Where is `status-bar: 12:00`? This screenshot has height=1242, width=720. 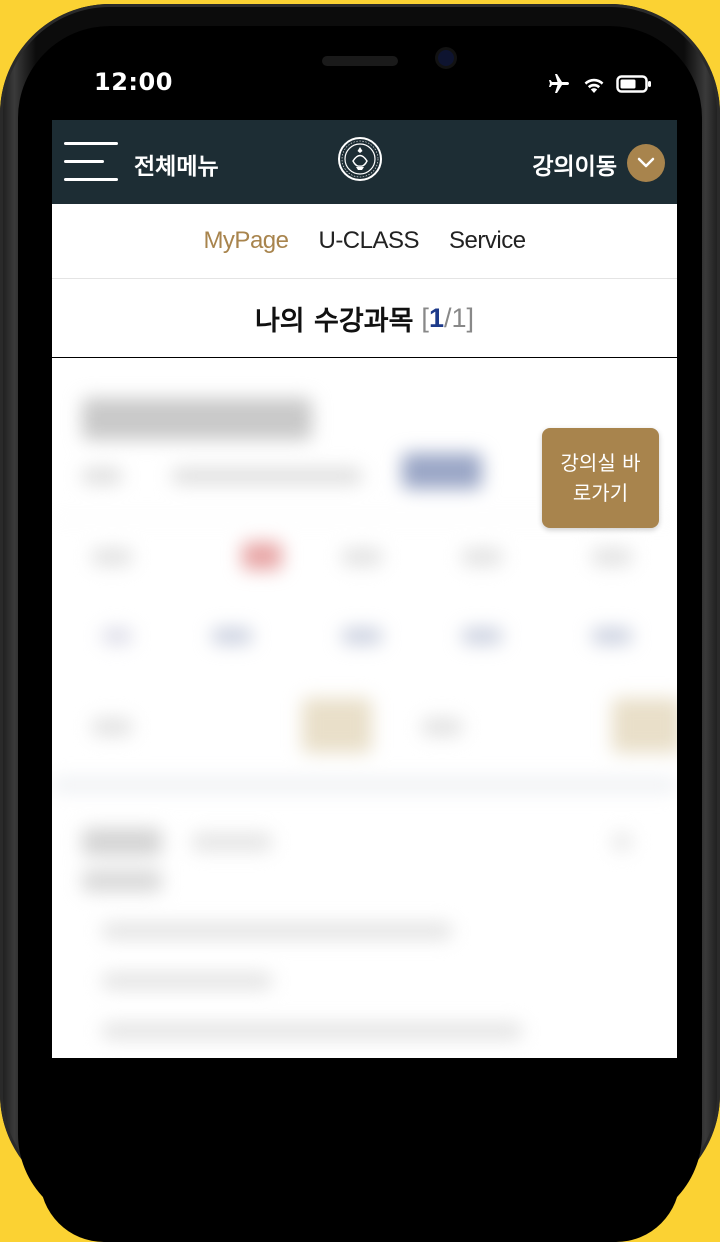
status-bar: 12:00 is located at coordinates (360, 81).